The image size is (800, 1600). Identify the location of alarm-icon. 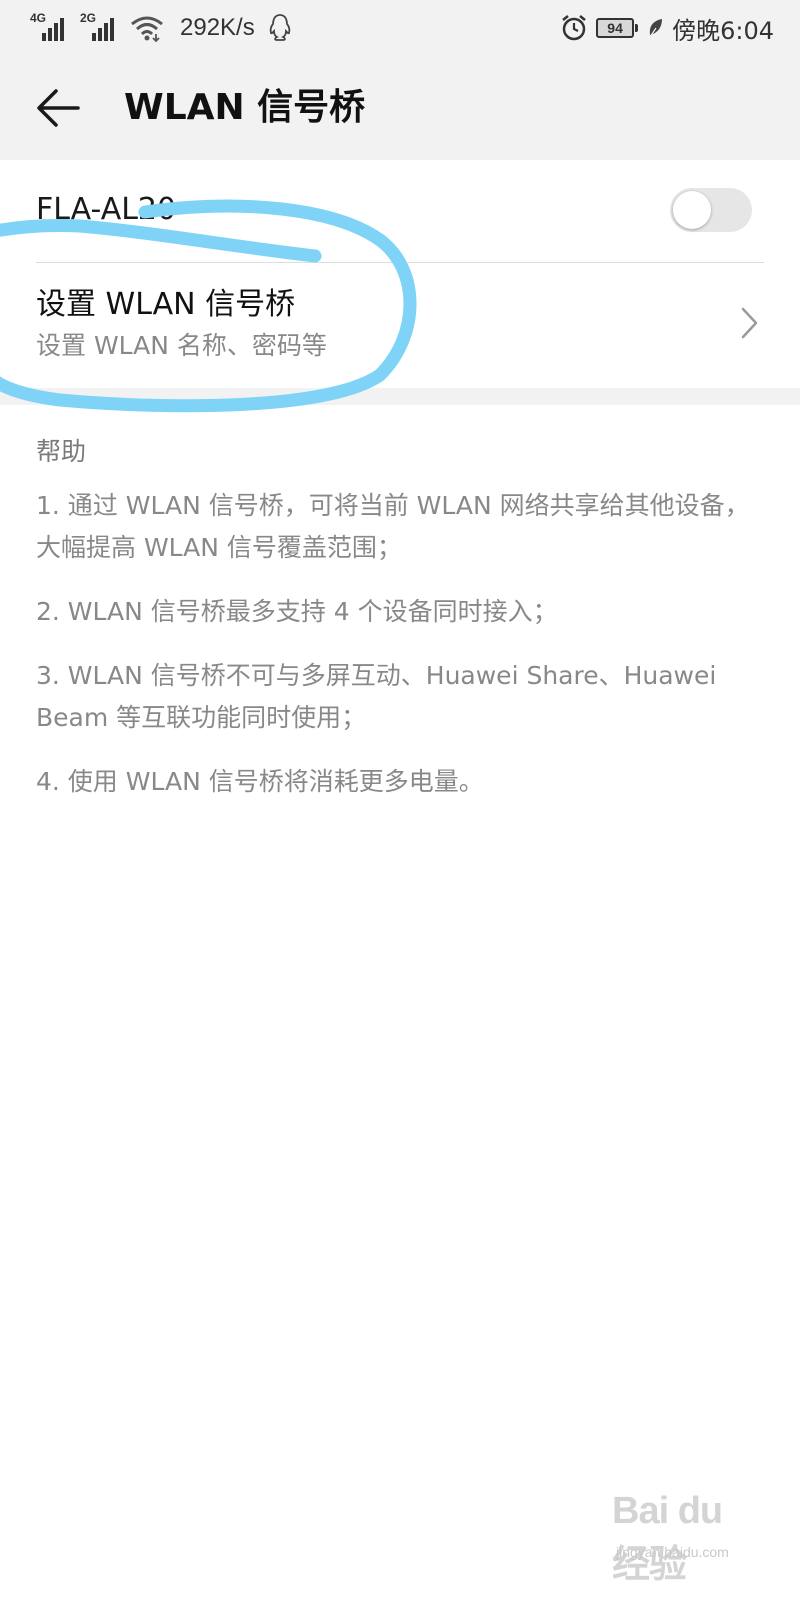
(574, 28).